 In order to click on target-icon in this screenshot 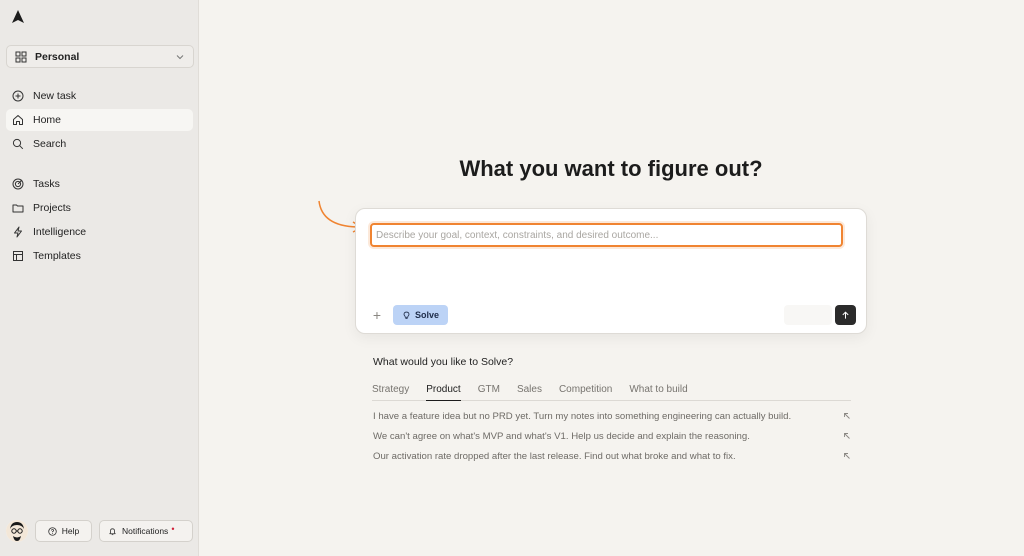, I will do `click(18, 184)`.